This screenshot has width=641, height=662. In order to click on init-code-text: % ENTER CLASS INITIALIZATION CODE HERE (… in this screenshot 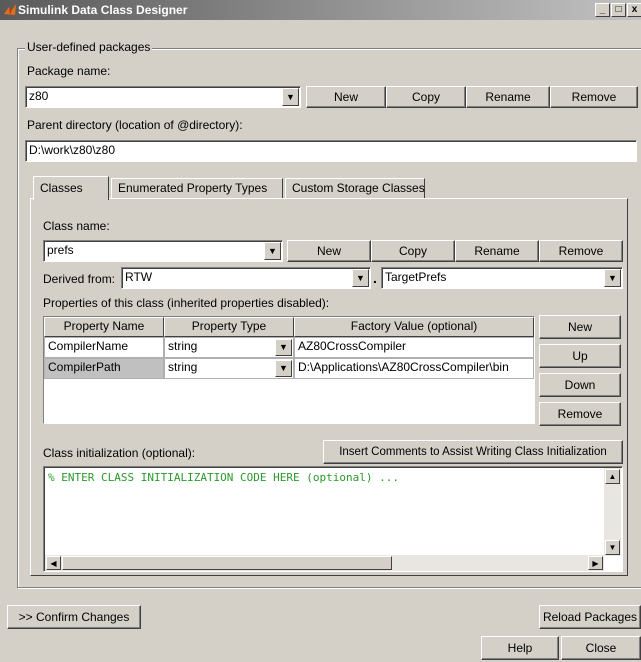, I will do `click(223, 477)`.